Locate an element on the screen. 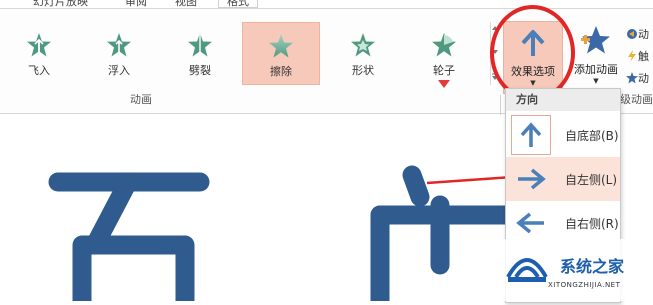 Image resolution: width=653 pixels, height=305 pixels. direction-from-left: 自左侧(L) is located at coordinates (563, 179).